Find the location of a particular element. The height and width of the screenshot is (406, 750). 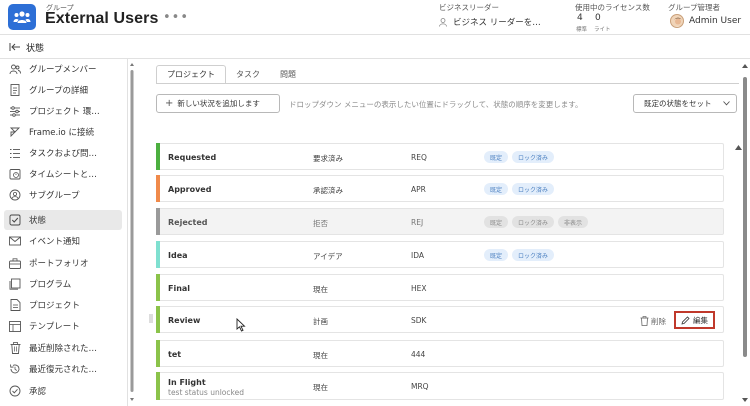

status-row-idea: Idea アイデア IDA 既定 ロック済み is located at coordinates (440, 254).